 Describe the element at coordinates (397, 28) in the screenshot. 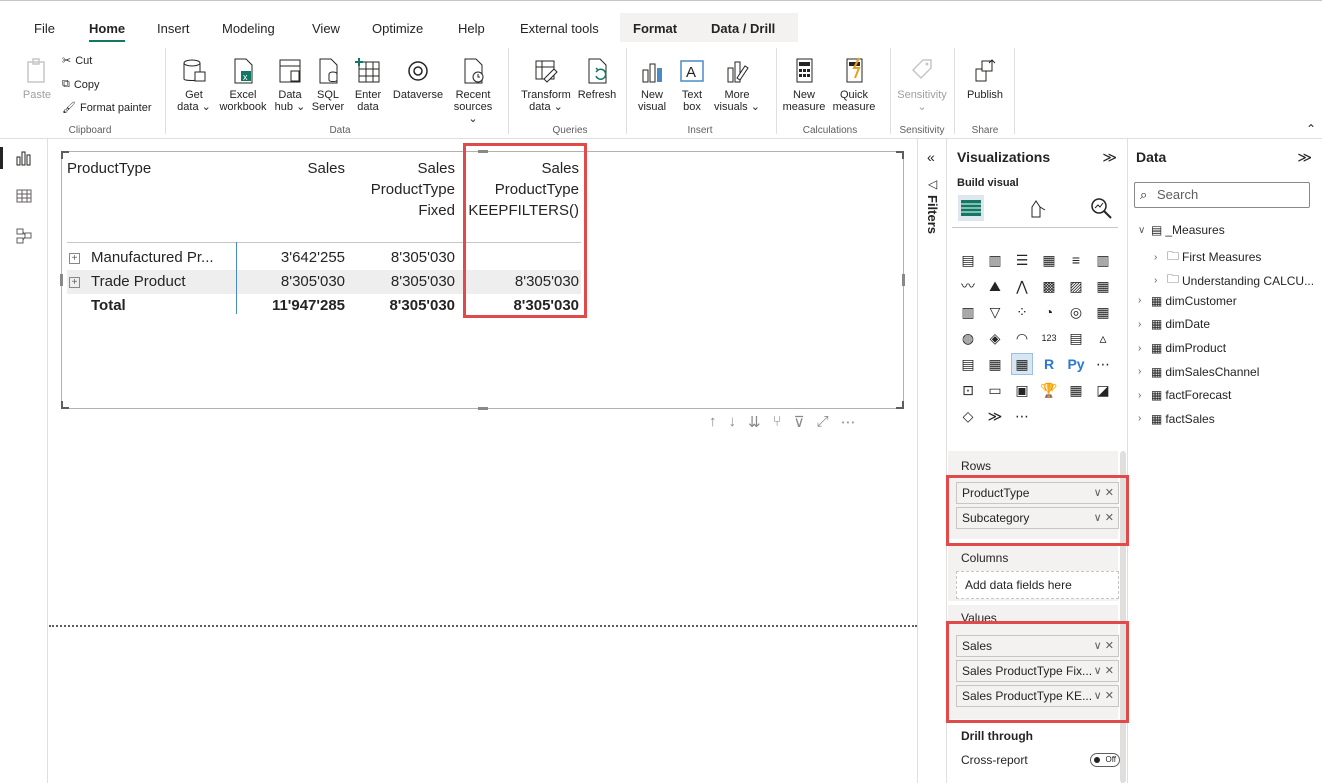

I see `tab-optimize: Optimize` at that location.